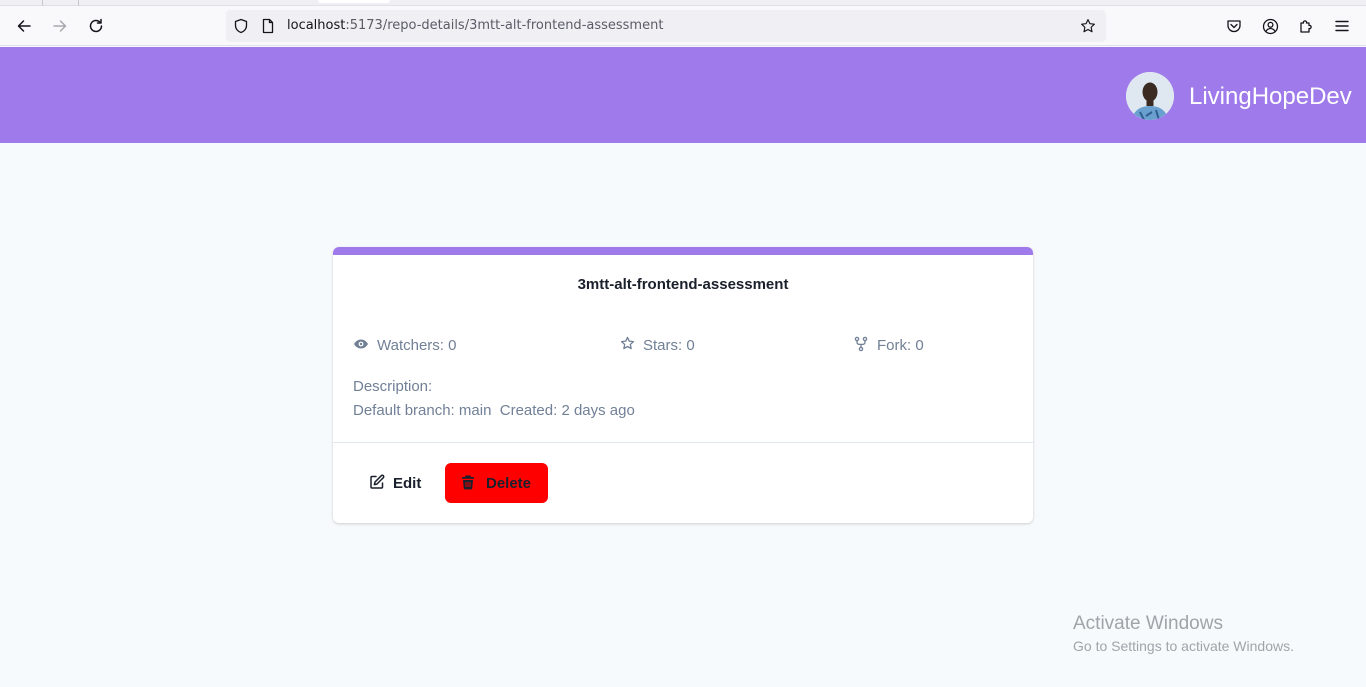 The height and width of the screenshot is (687, 1366). I want to click on delete-button: Delete, so click(496, 483).